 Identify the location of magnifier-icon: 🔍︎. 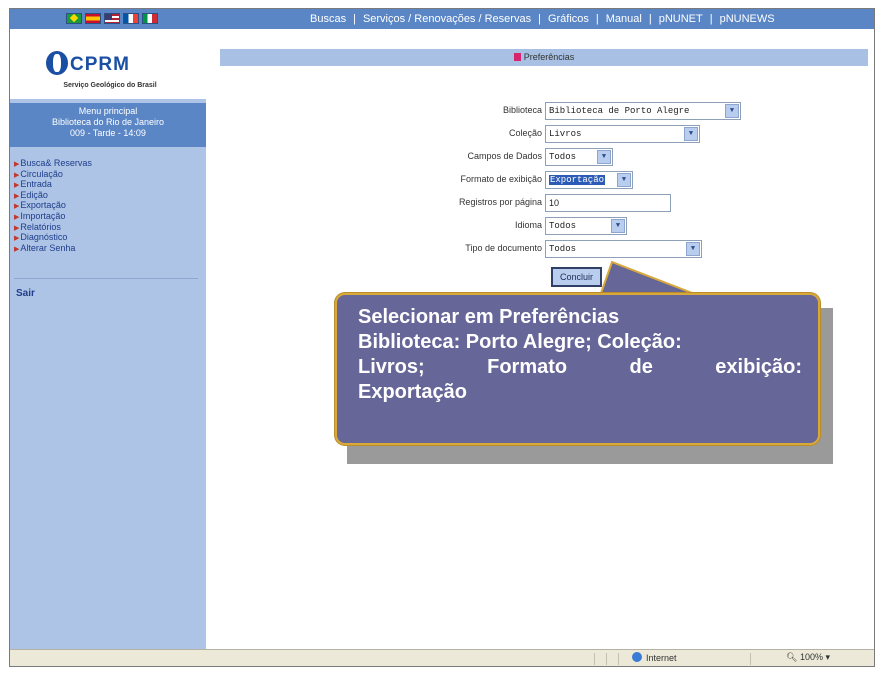
(793, 657).